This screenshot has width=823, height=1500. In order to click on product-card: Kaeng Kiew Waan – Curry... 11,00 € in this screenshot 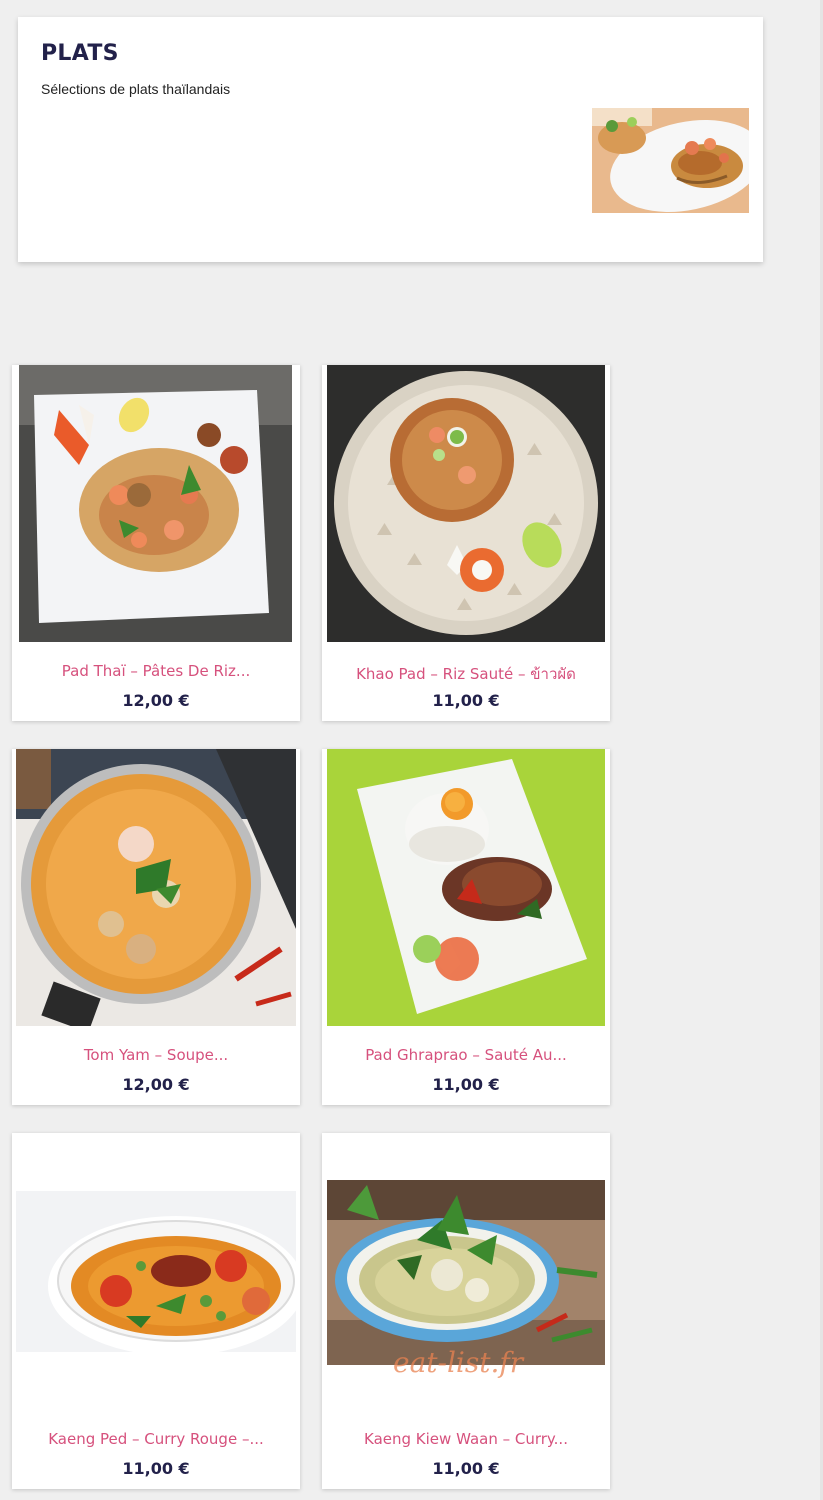, I will do `click(466, 1311)`.